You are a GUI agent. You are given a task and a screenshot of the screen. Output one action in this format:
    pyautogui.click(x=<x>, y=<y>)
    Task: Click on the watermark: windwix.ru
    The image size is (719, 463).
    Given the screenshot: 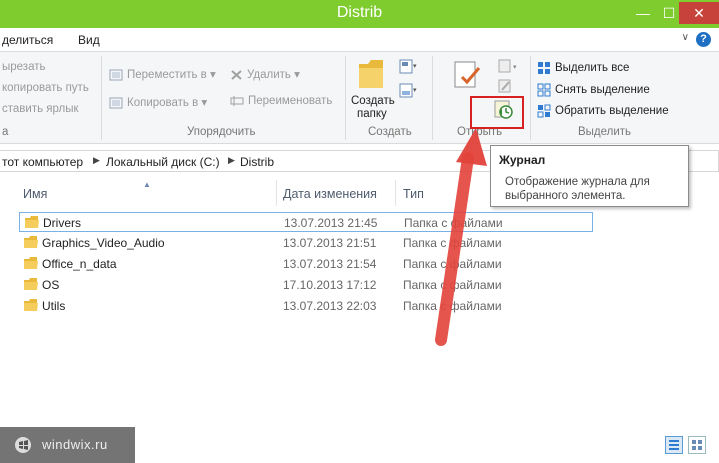 What is the action you would take?
    pyautogui.click(x=67, y=445)
    